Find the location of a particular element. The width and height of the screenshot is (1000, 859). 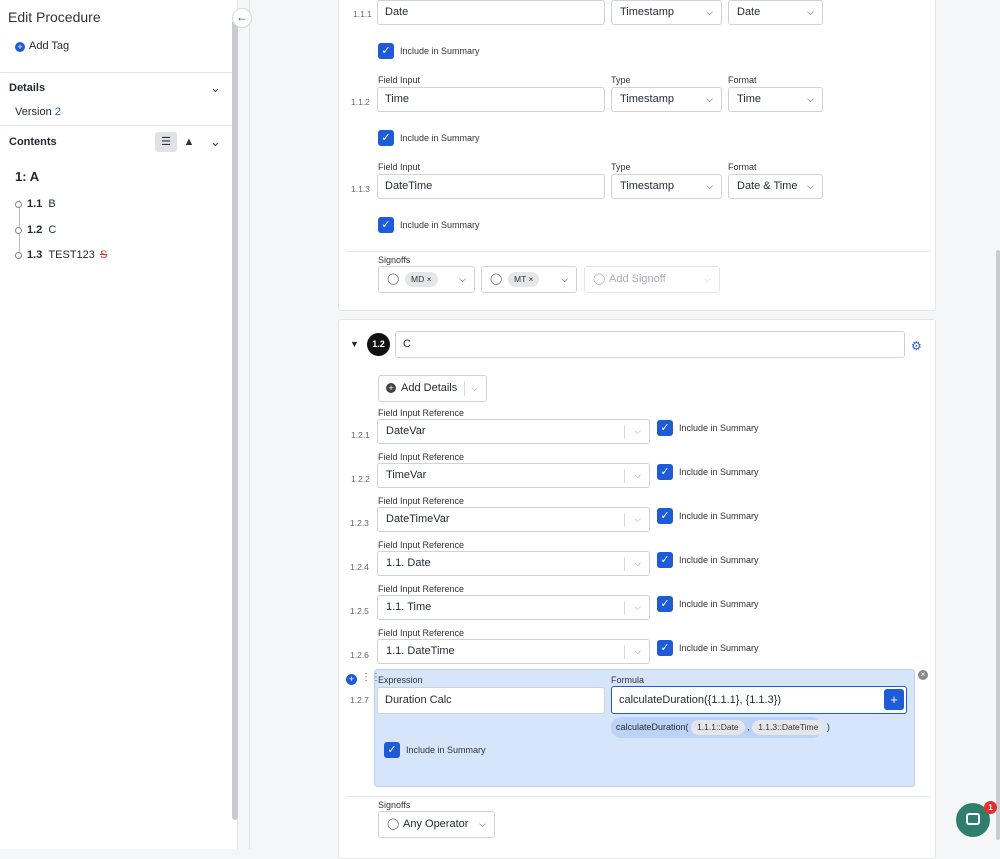

signoff-select-mt: ◯ MT × ⌵ is located at coordinates (529, 279).